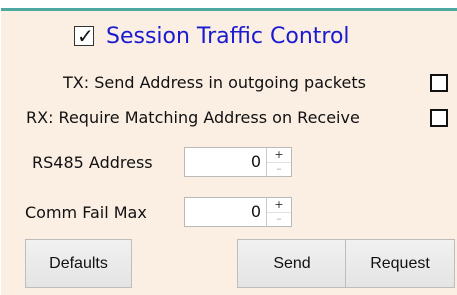  Describe the element at coordinates (400, 263) in the screenshot. I see `request-button: Request` at that location.